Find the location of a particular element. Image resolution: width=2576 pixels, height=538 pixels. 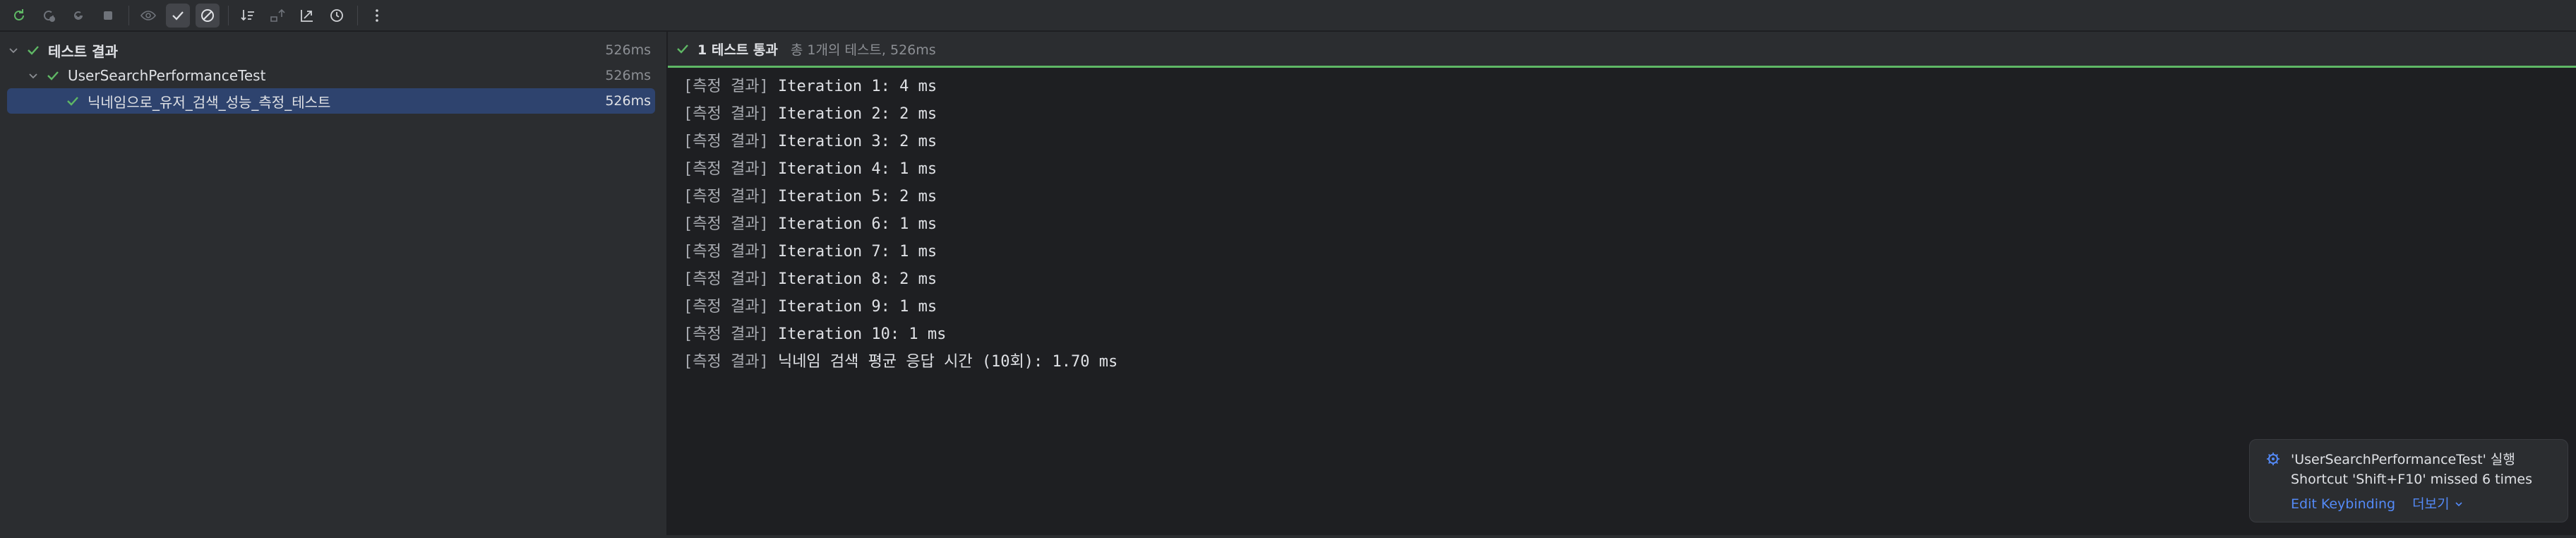

tree-method-row: 닉네임으로_유저_검색_성능_측정_테스트 526ms is located at coordinates (331, 101).